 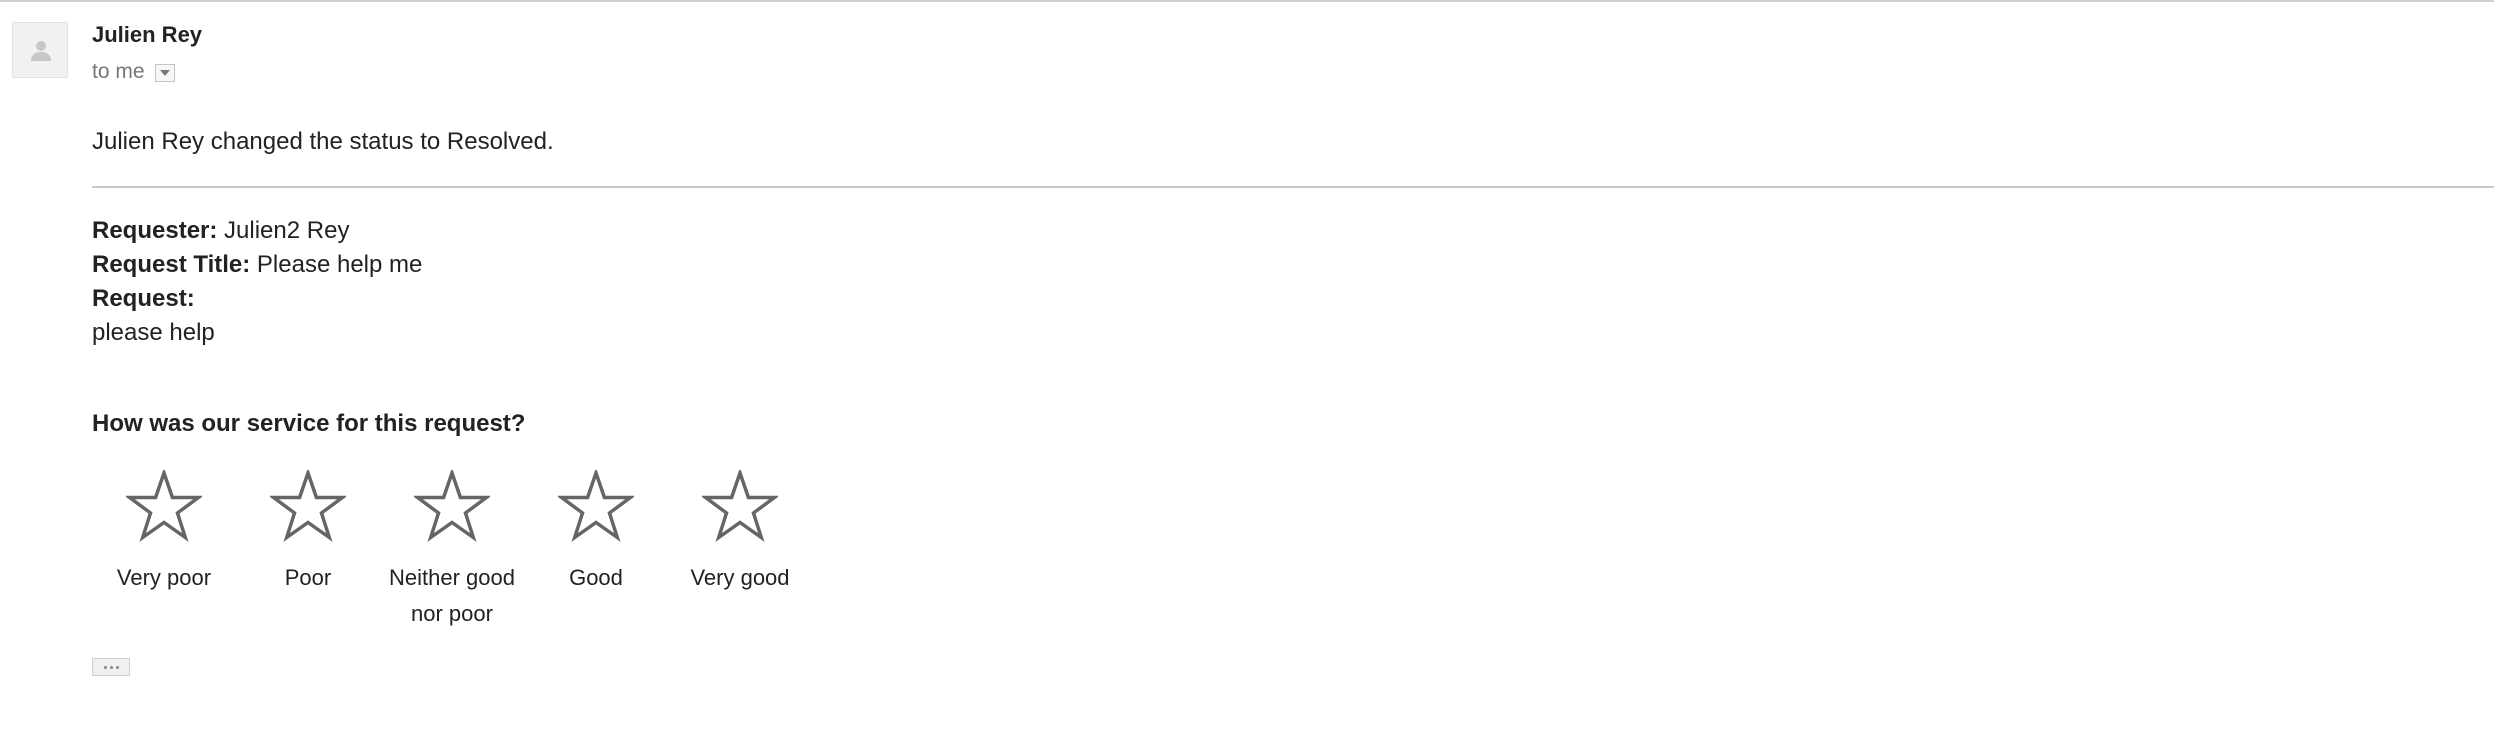 What do you see at coordinates (740, 577) in the screenshot?
I see `rating-label: Very good` at bounding box center [740, 577].